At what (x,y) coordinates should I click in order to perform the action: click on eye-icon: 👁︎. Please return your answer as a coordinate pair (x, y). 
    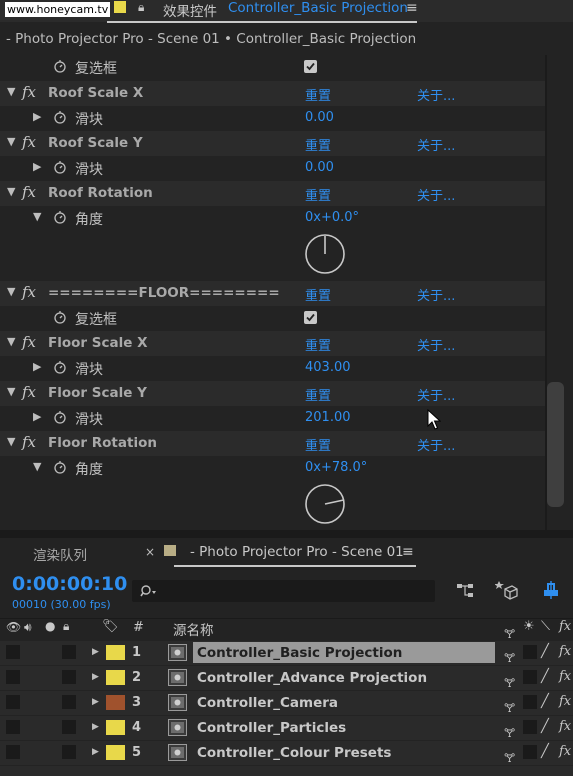
    Looking at the image, I should click on (13, 627).